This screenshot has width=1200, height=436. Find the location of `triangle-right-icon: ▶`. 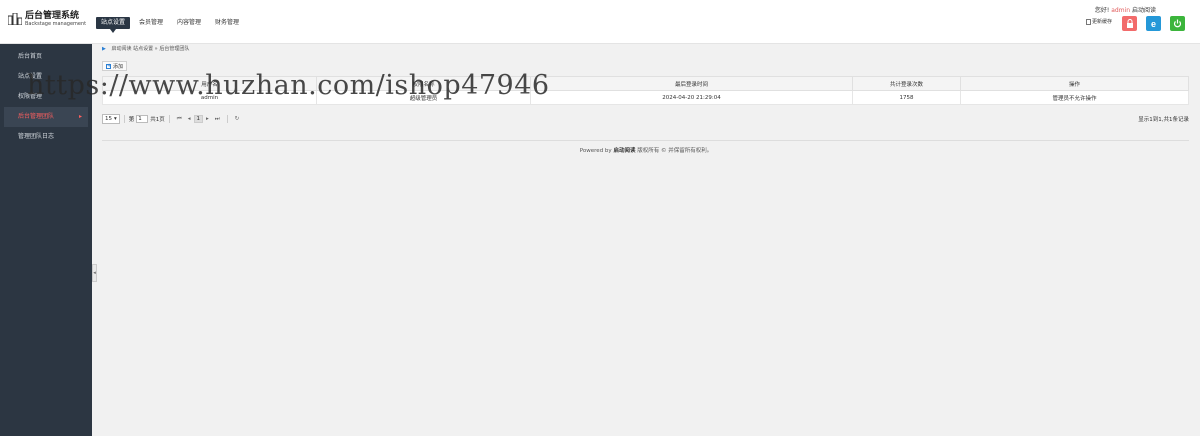

triangle-right-icon: ▶ is located at coordinates (104, 49).